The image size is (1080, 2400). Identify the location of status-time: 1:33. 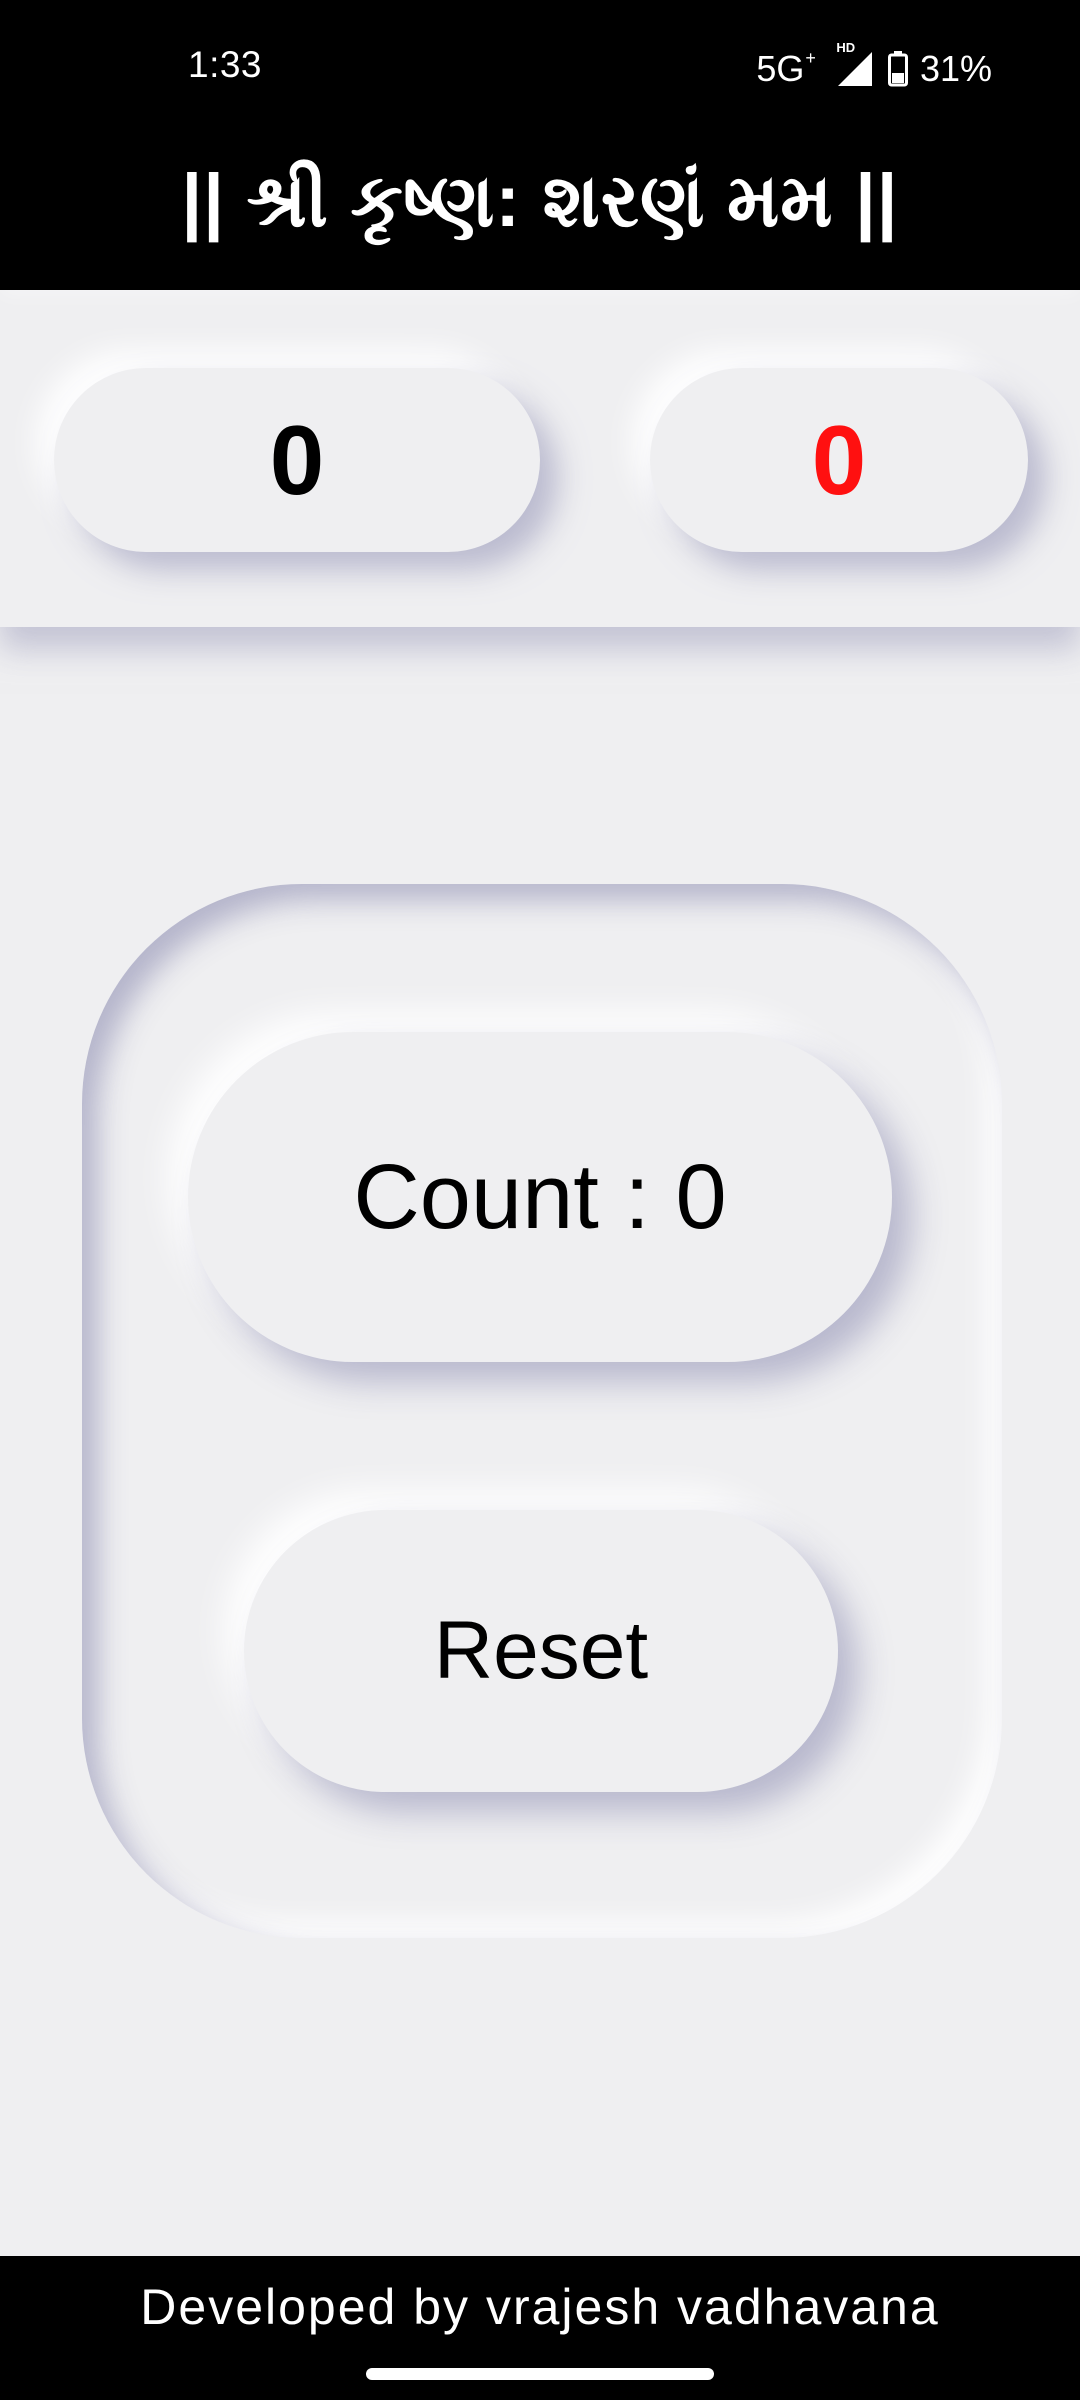
(225, 64).